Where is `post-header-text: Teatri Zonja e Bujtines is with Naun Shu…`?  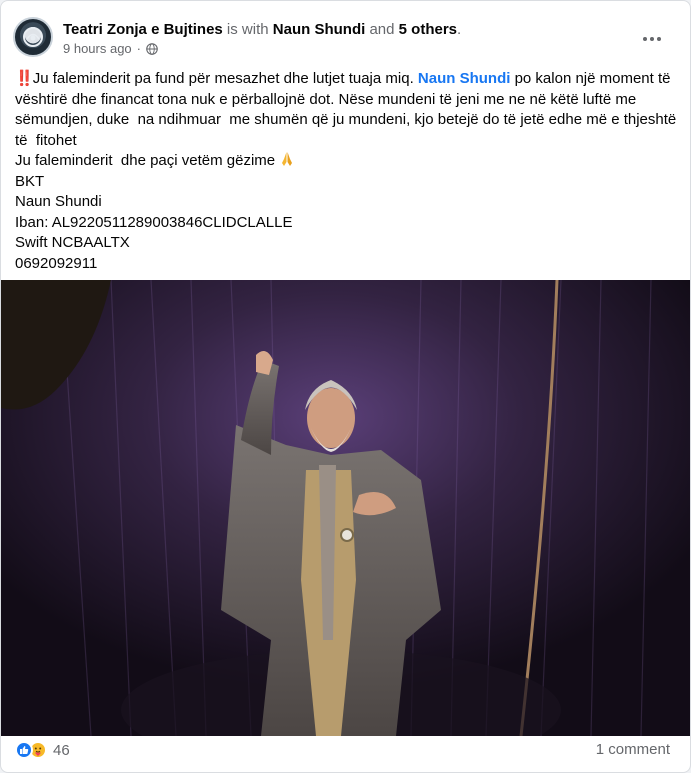
post-header-text: Teatri Zonja e Bujtines is with Naun Shu… is located at coordinates (340, 38).